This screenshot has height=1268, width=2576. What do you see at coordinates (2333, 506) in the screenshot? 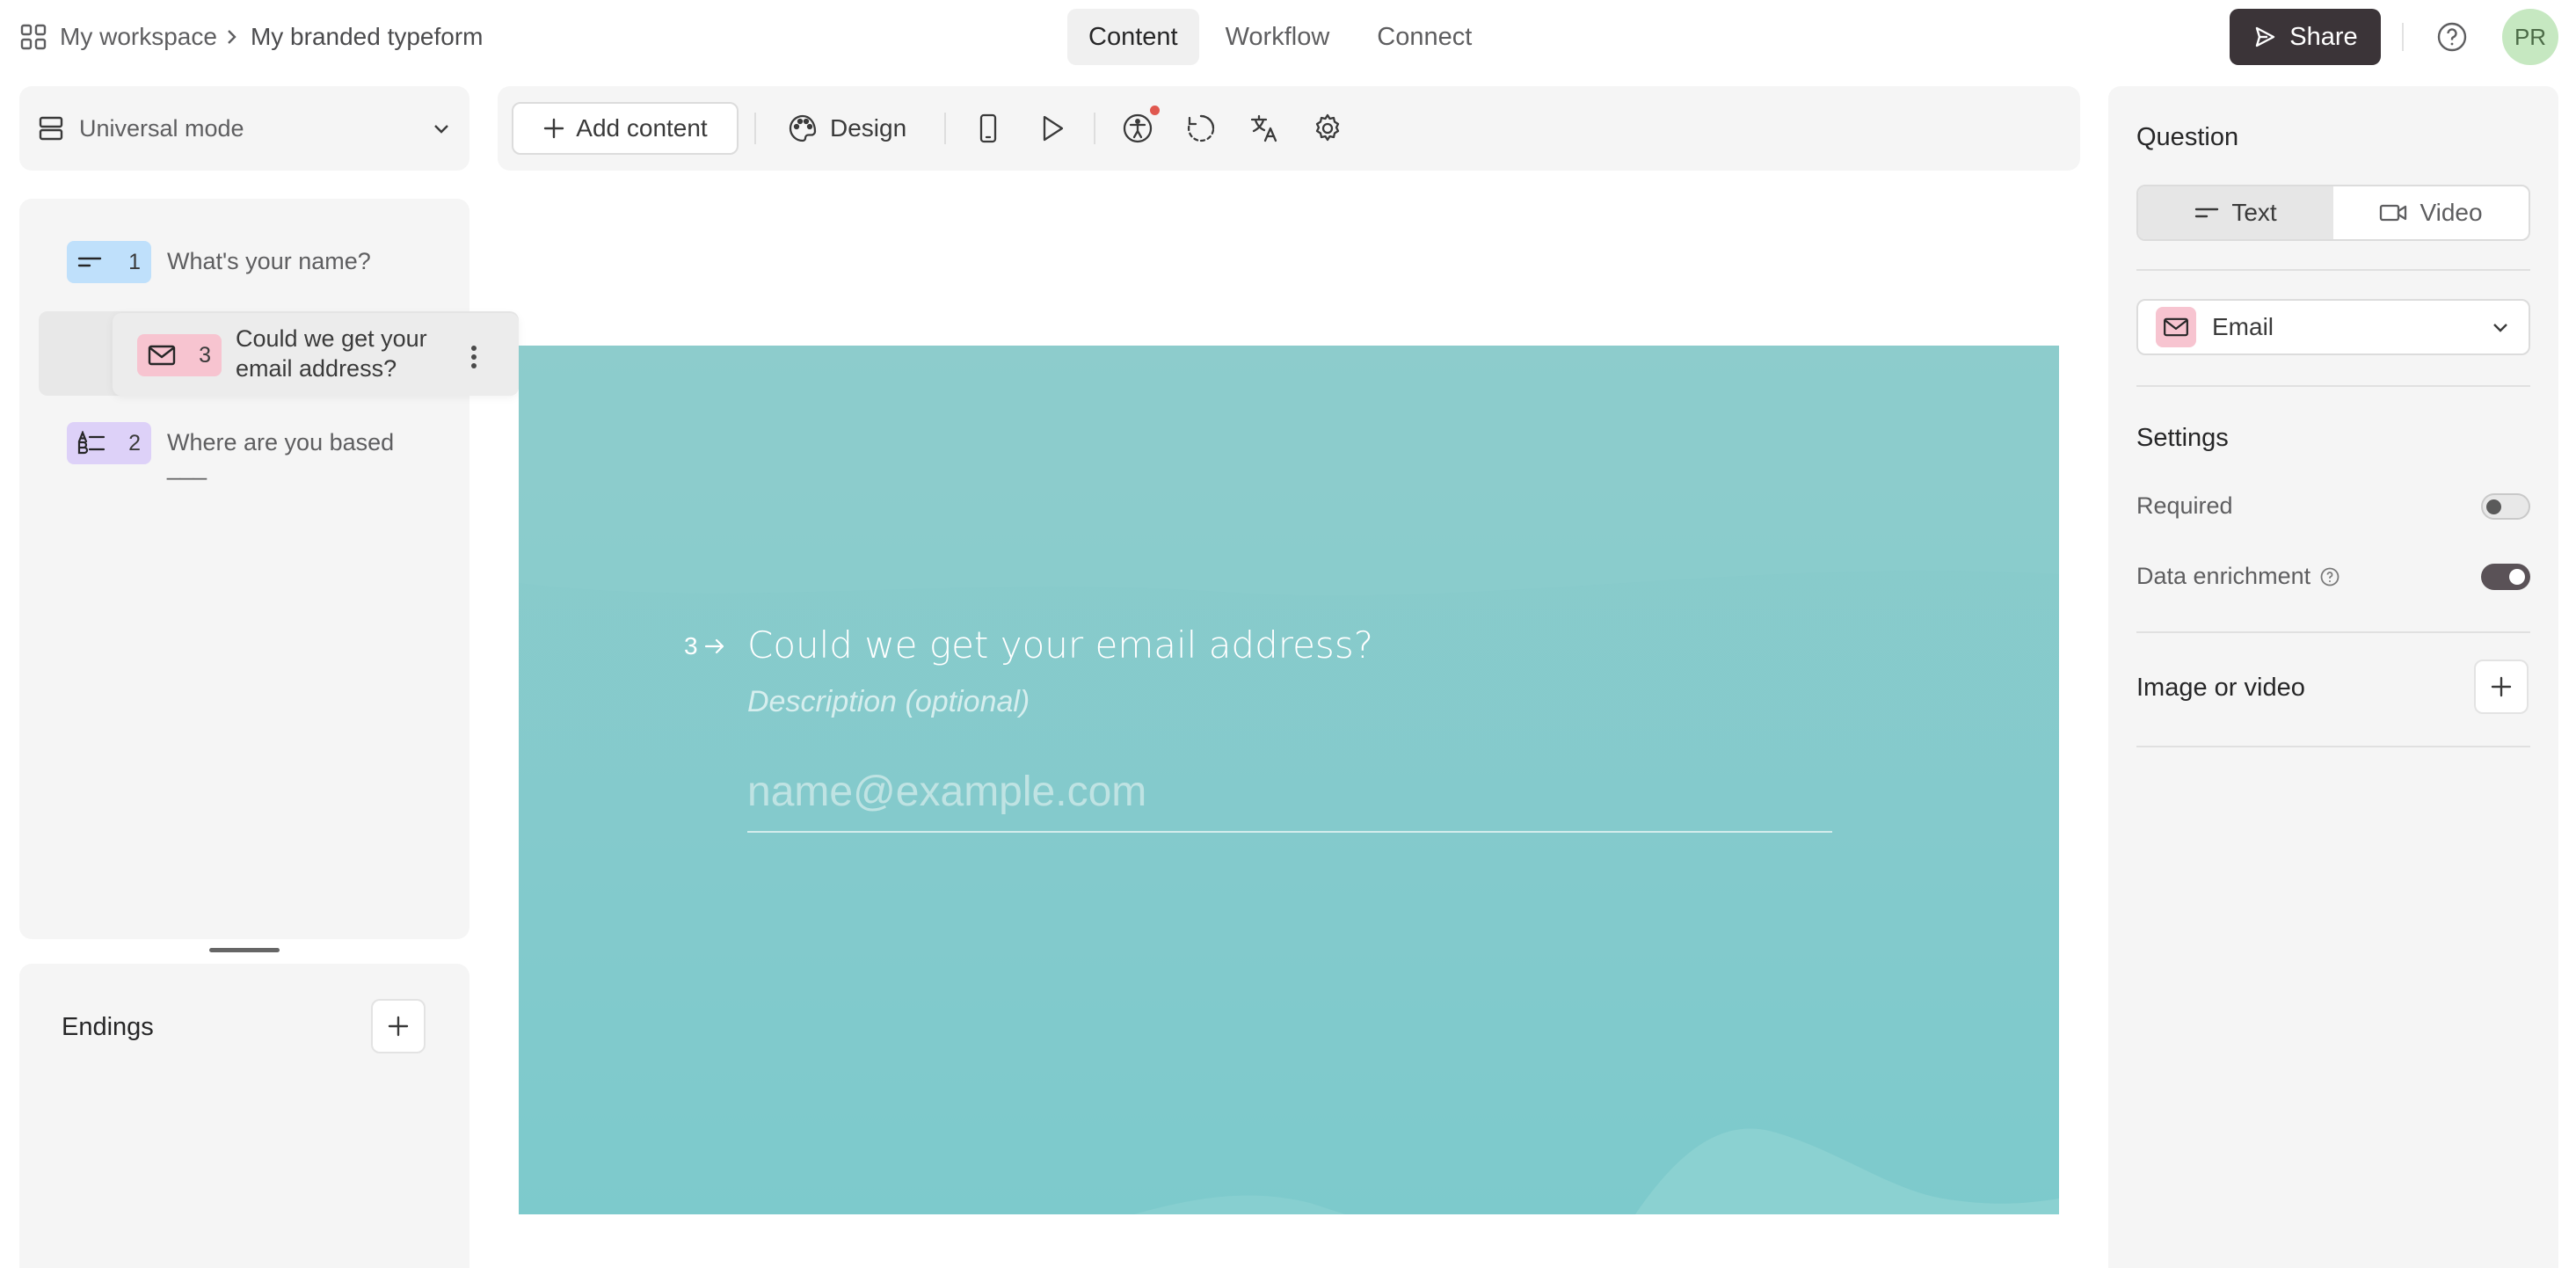
I see `setting-required: Required` at bounding box center [2333, 506].